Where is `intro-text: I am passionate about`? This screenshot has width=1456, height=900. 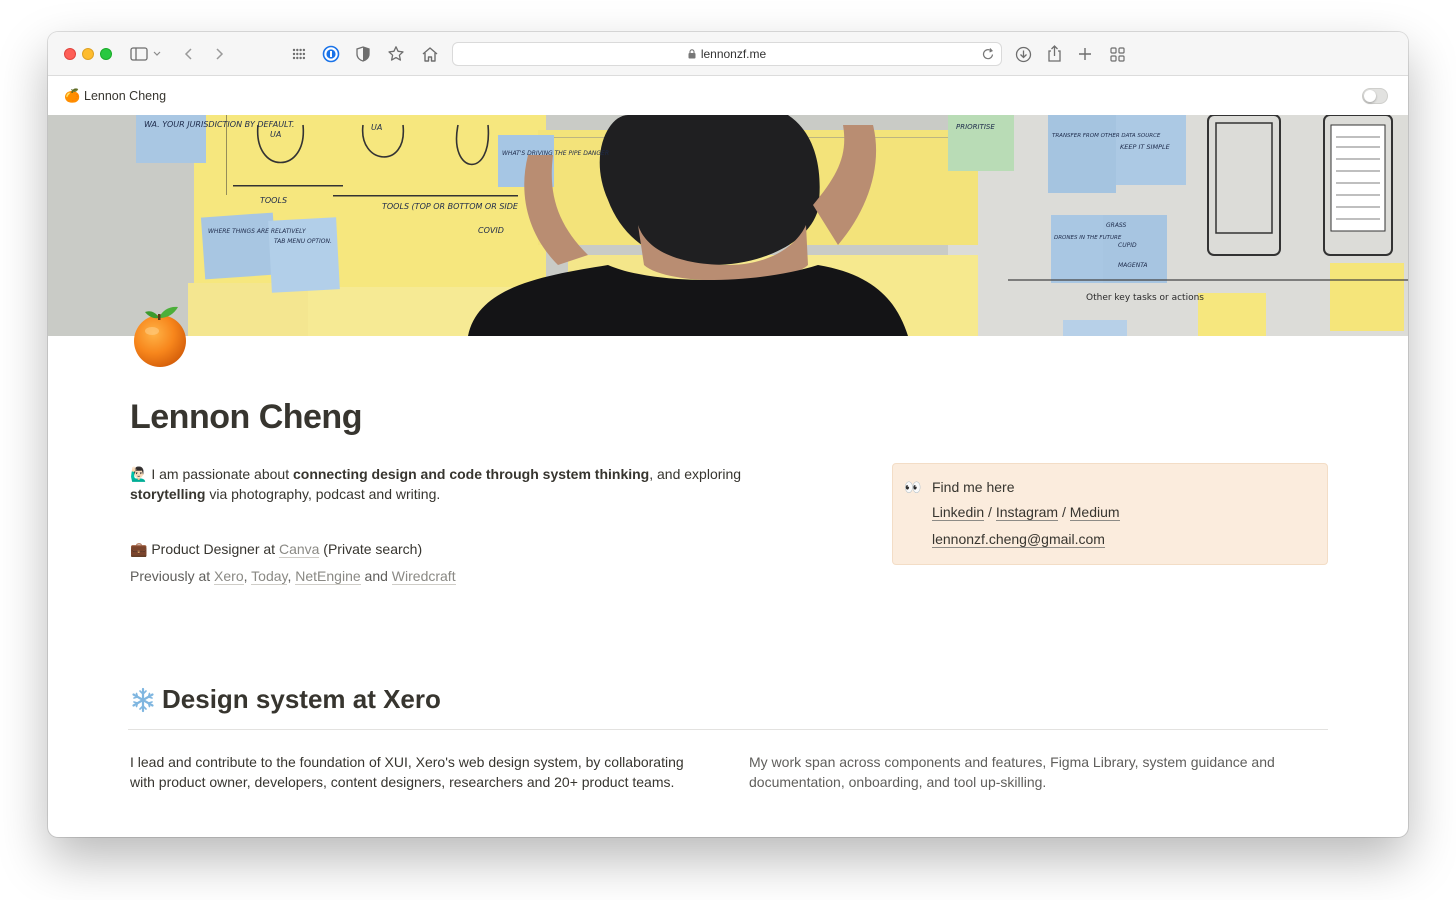 intro-text: I am passionate about is located at coordinates (220, 474).